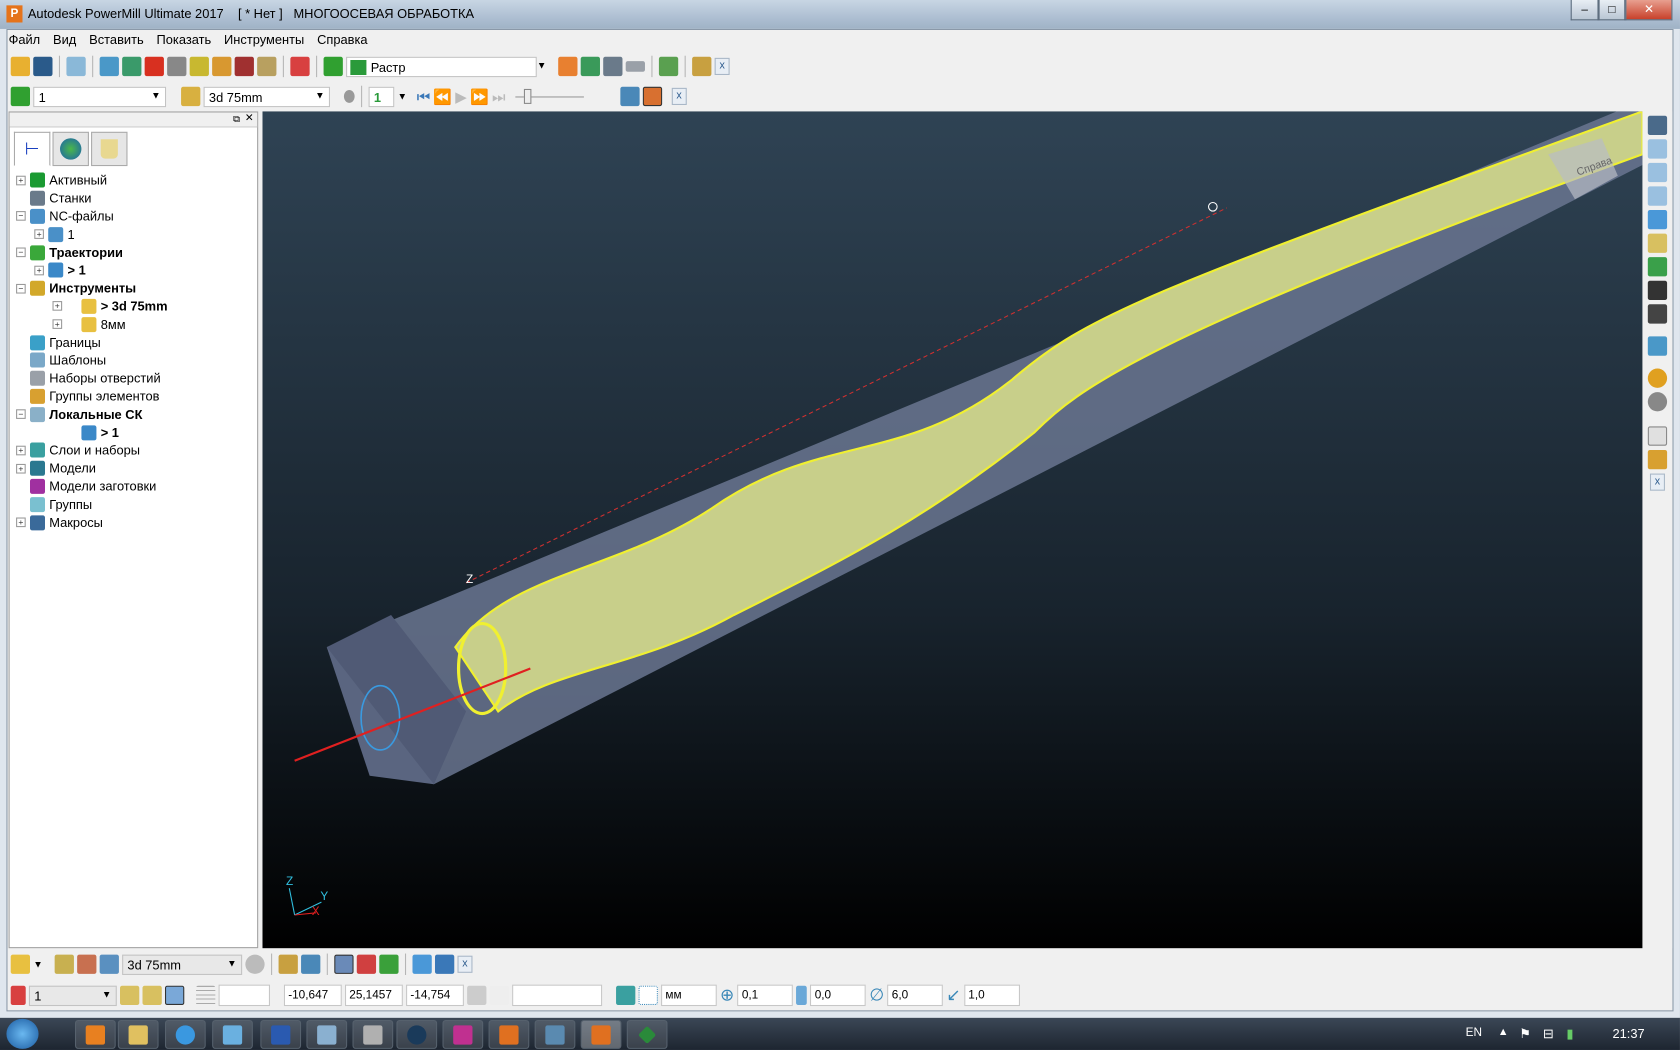 The image size is (1680, 1050). I want to click on shaded-icon, so click(1657, 378).